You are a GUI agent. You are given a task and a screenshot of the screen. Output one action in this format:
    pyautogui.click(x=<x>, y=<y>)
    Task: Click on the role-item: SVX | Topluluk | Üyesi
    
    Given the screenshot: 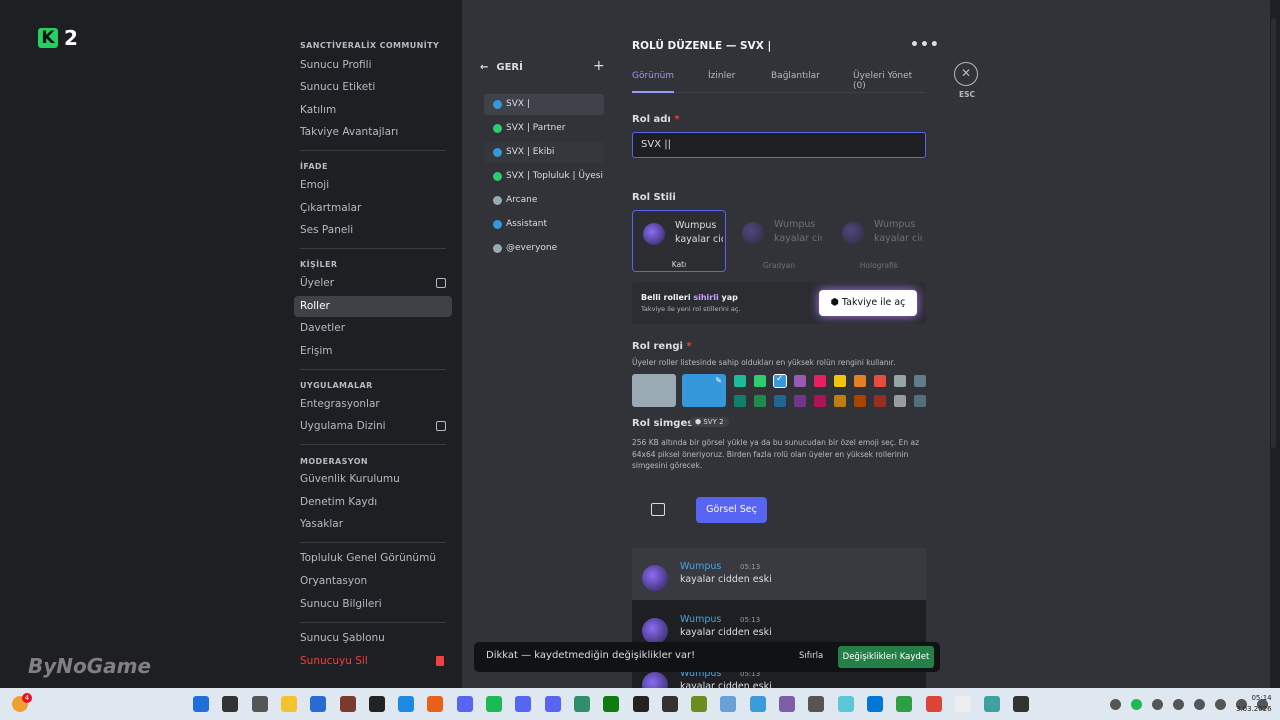 What is the action you would take?
    pyautogui.click(x=544, y=176)
    